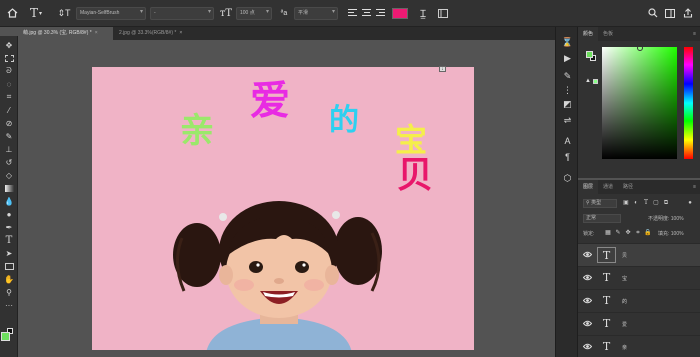  I want to click on healing-brush-tool-icon: ⊘, so click(9, 123).